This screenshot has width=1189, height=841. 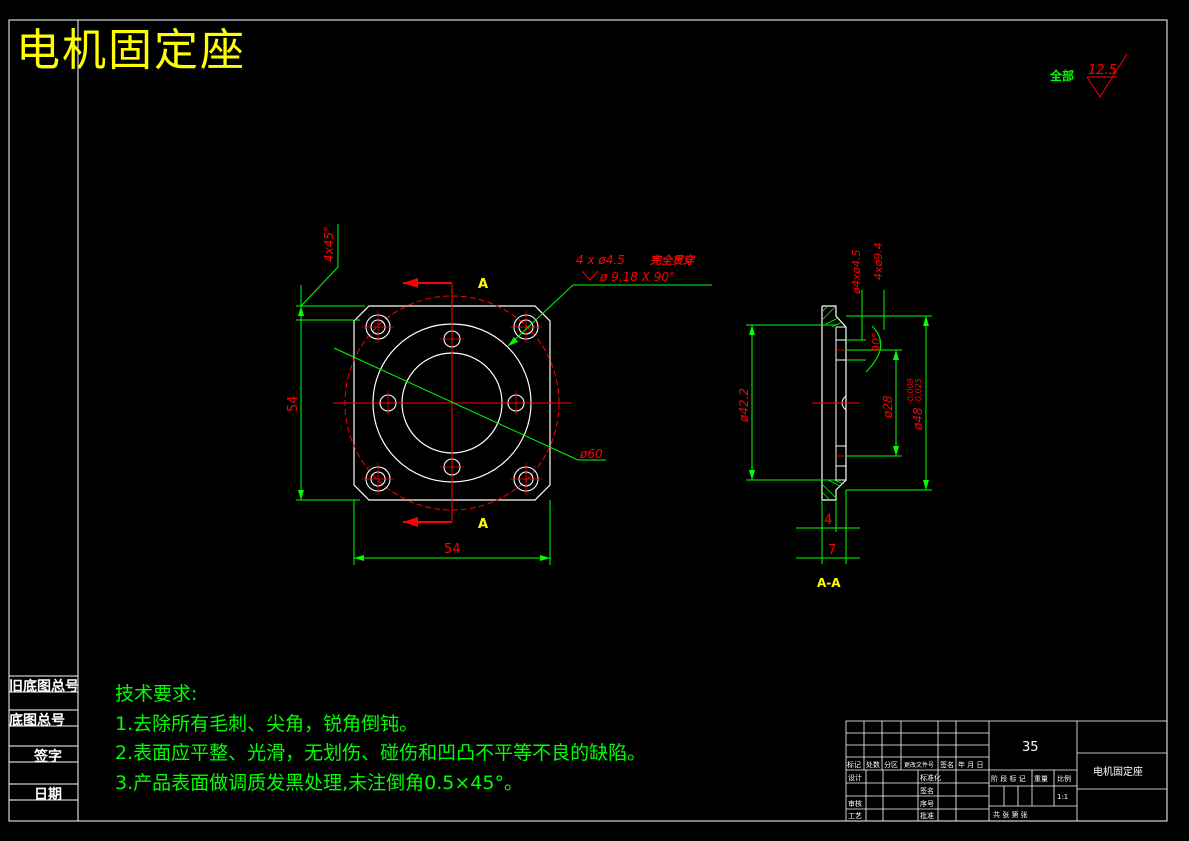 I want to click on dim-48-tol-lower: -0.025, so click(x=918, y=391).